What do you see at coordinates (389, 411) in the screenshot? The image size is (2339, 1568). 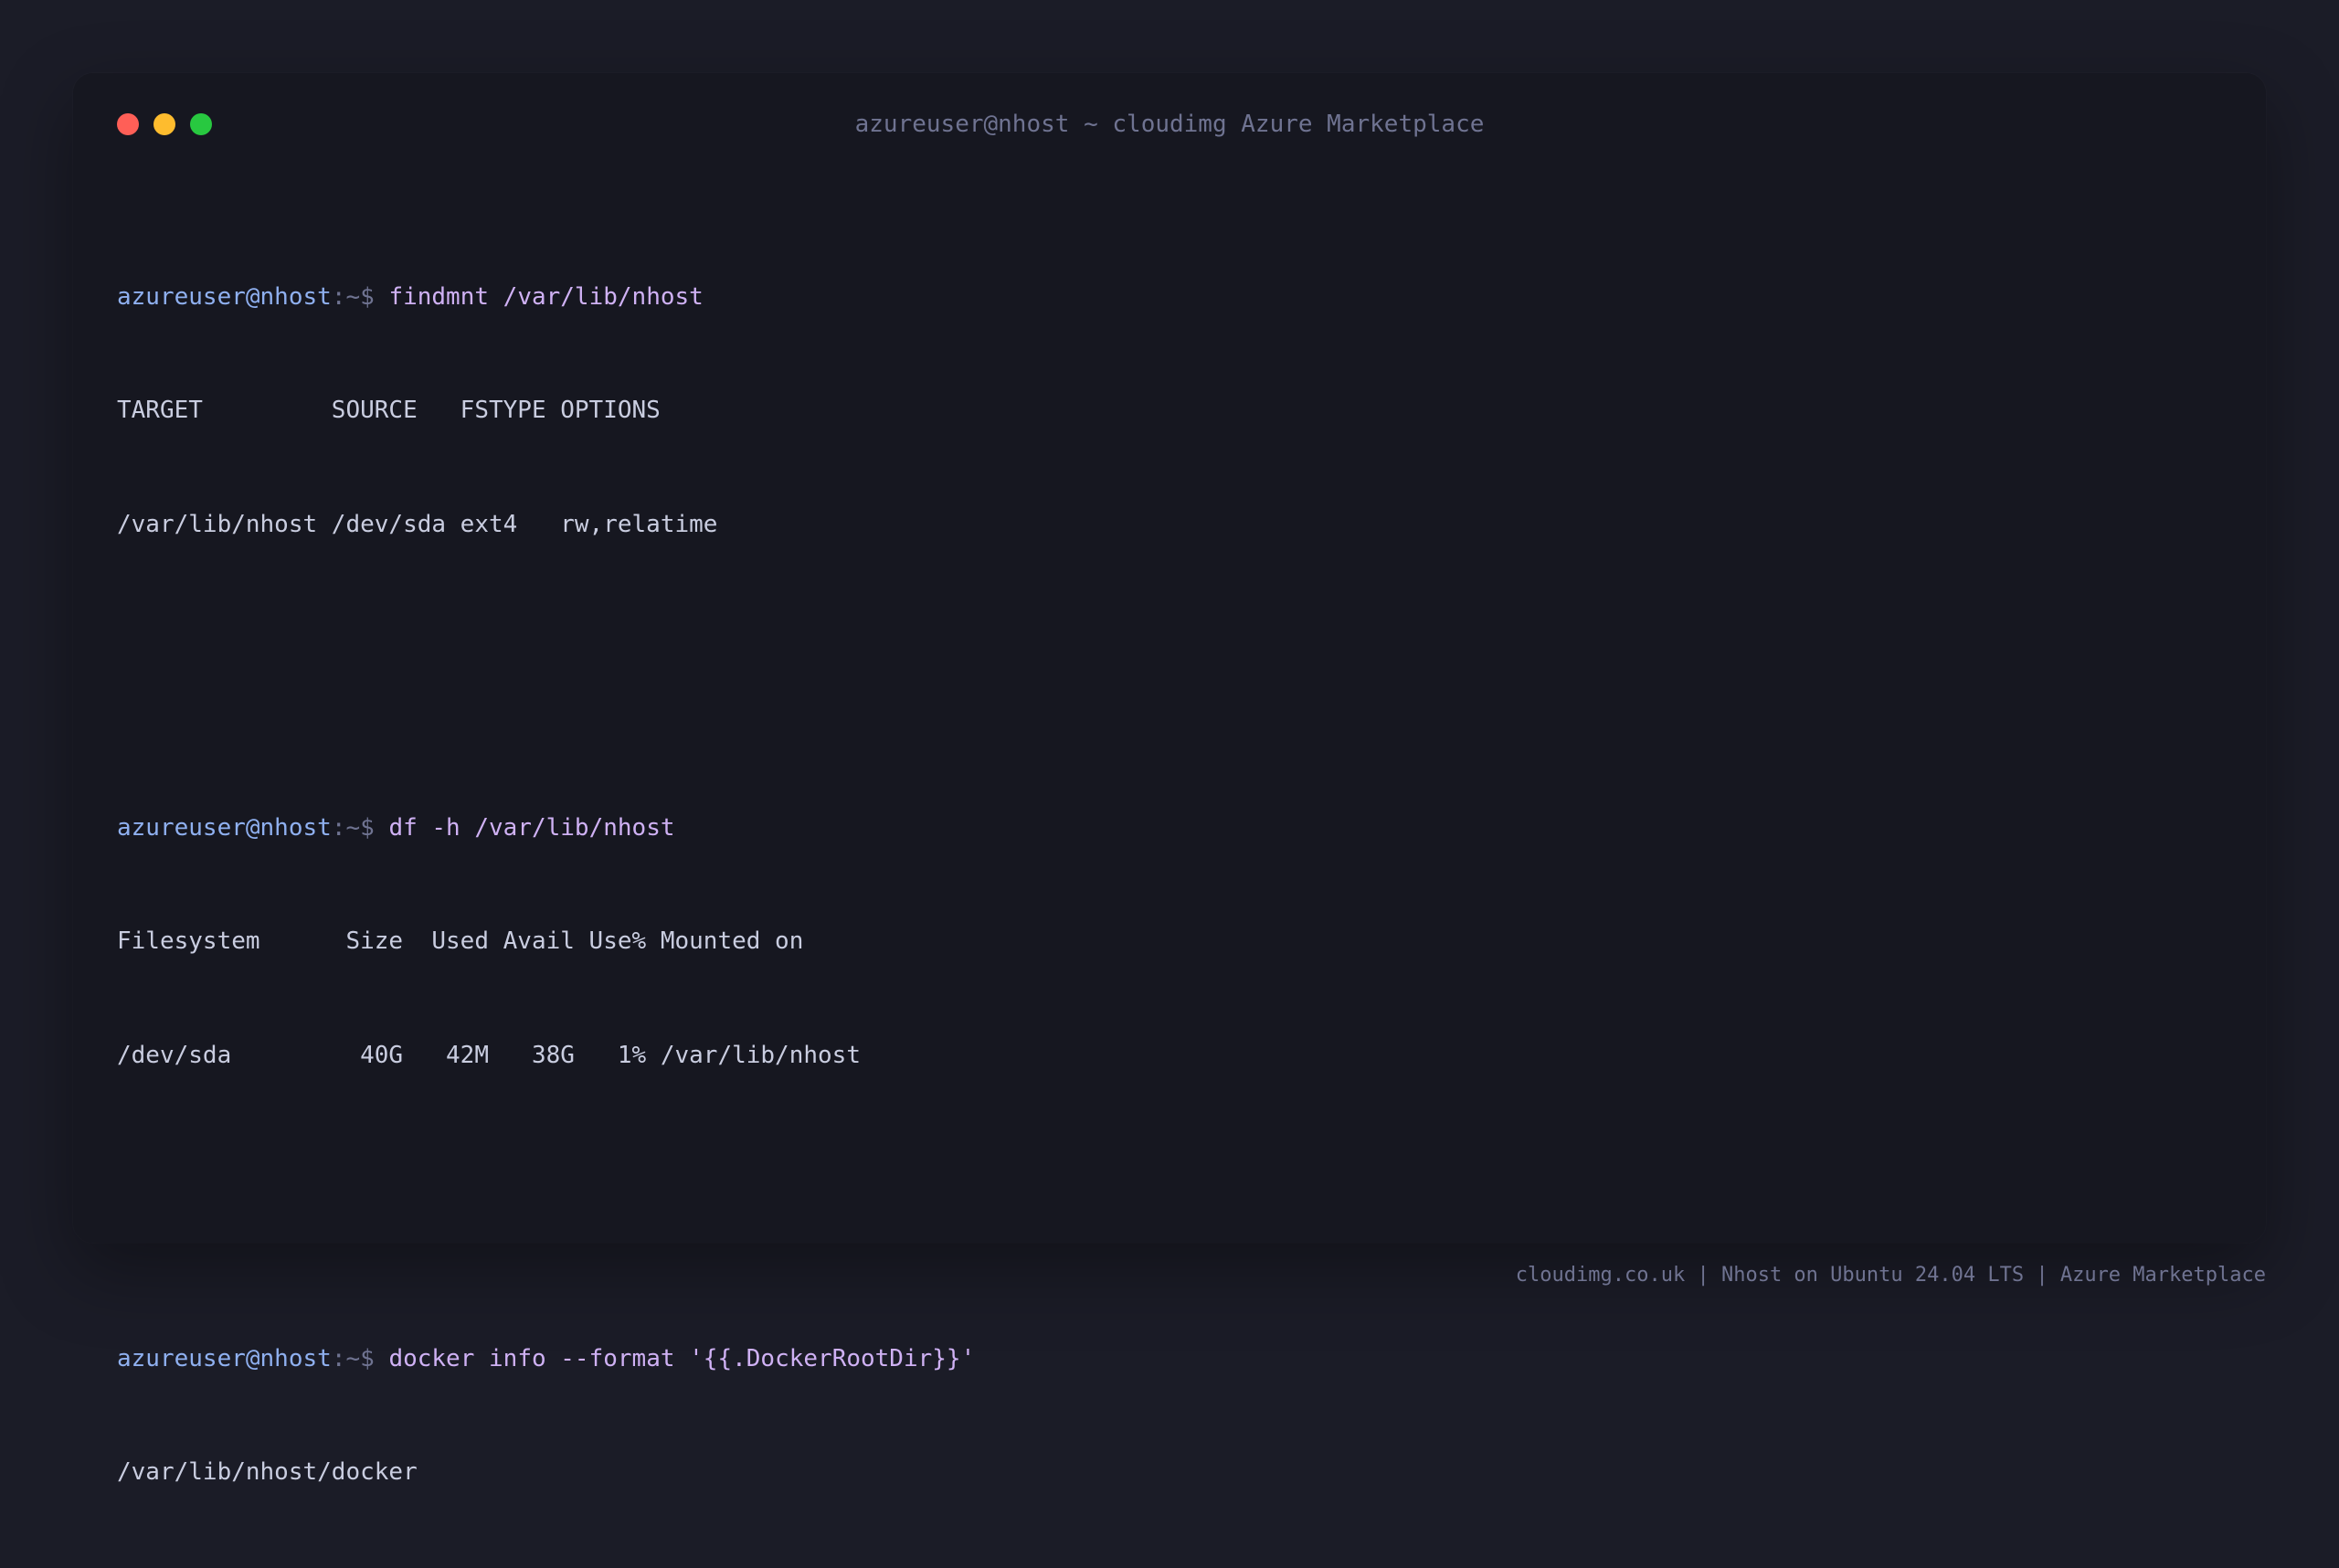 I see `output-line: TARGET SOURCE FSTYPE OPTIONS` at bounding box center [389, 411].